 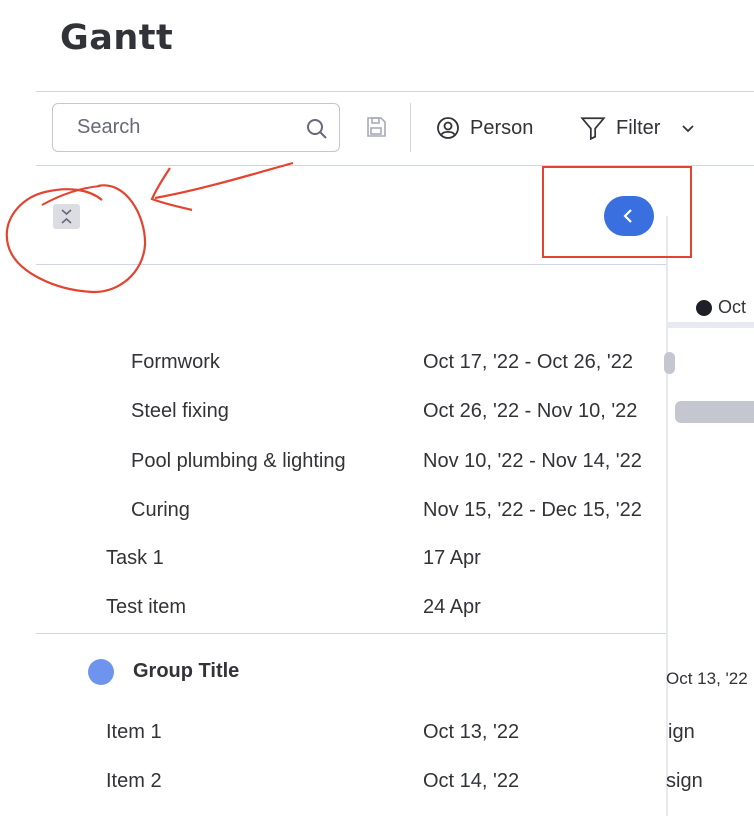 I want to click on task-date: 24 Apr, so click(x=452, y=607).